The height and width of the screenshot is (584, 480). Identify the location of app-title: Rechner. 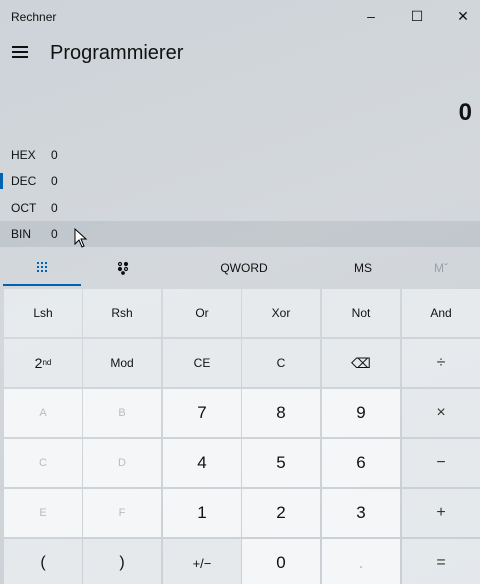
(34, 17).